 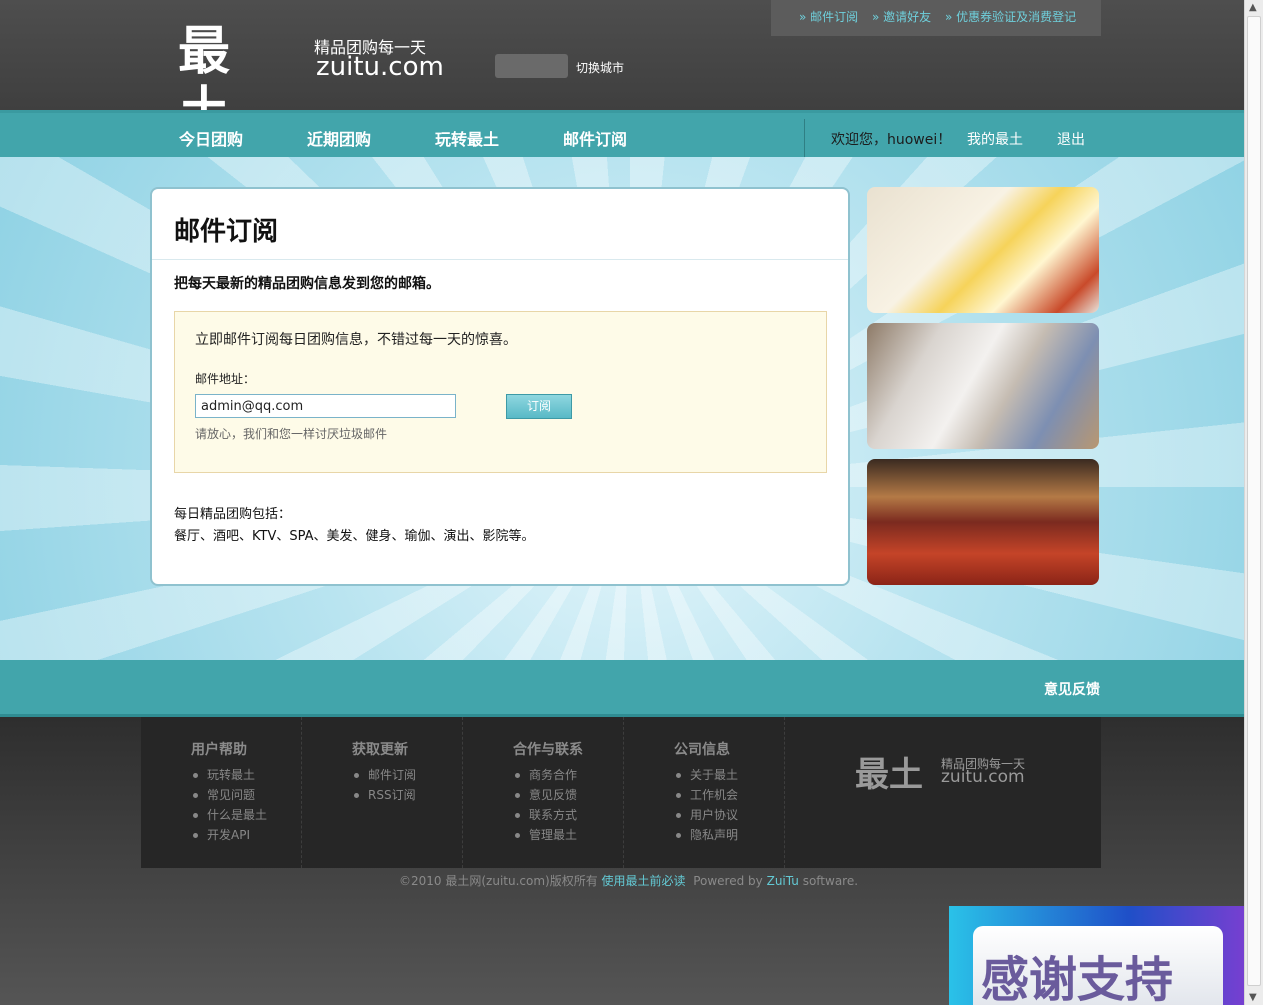 I want to click on scroll-up-arrow-icon: ▲, so click(x=1253, y=7).